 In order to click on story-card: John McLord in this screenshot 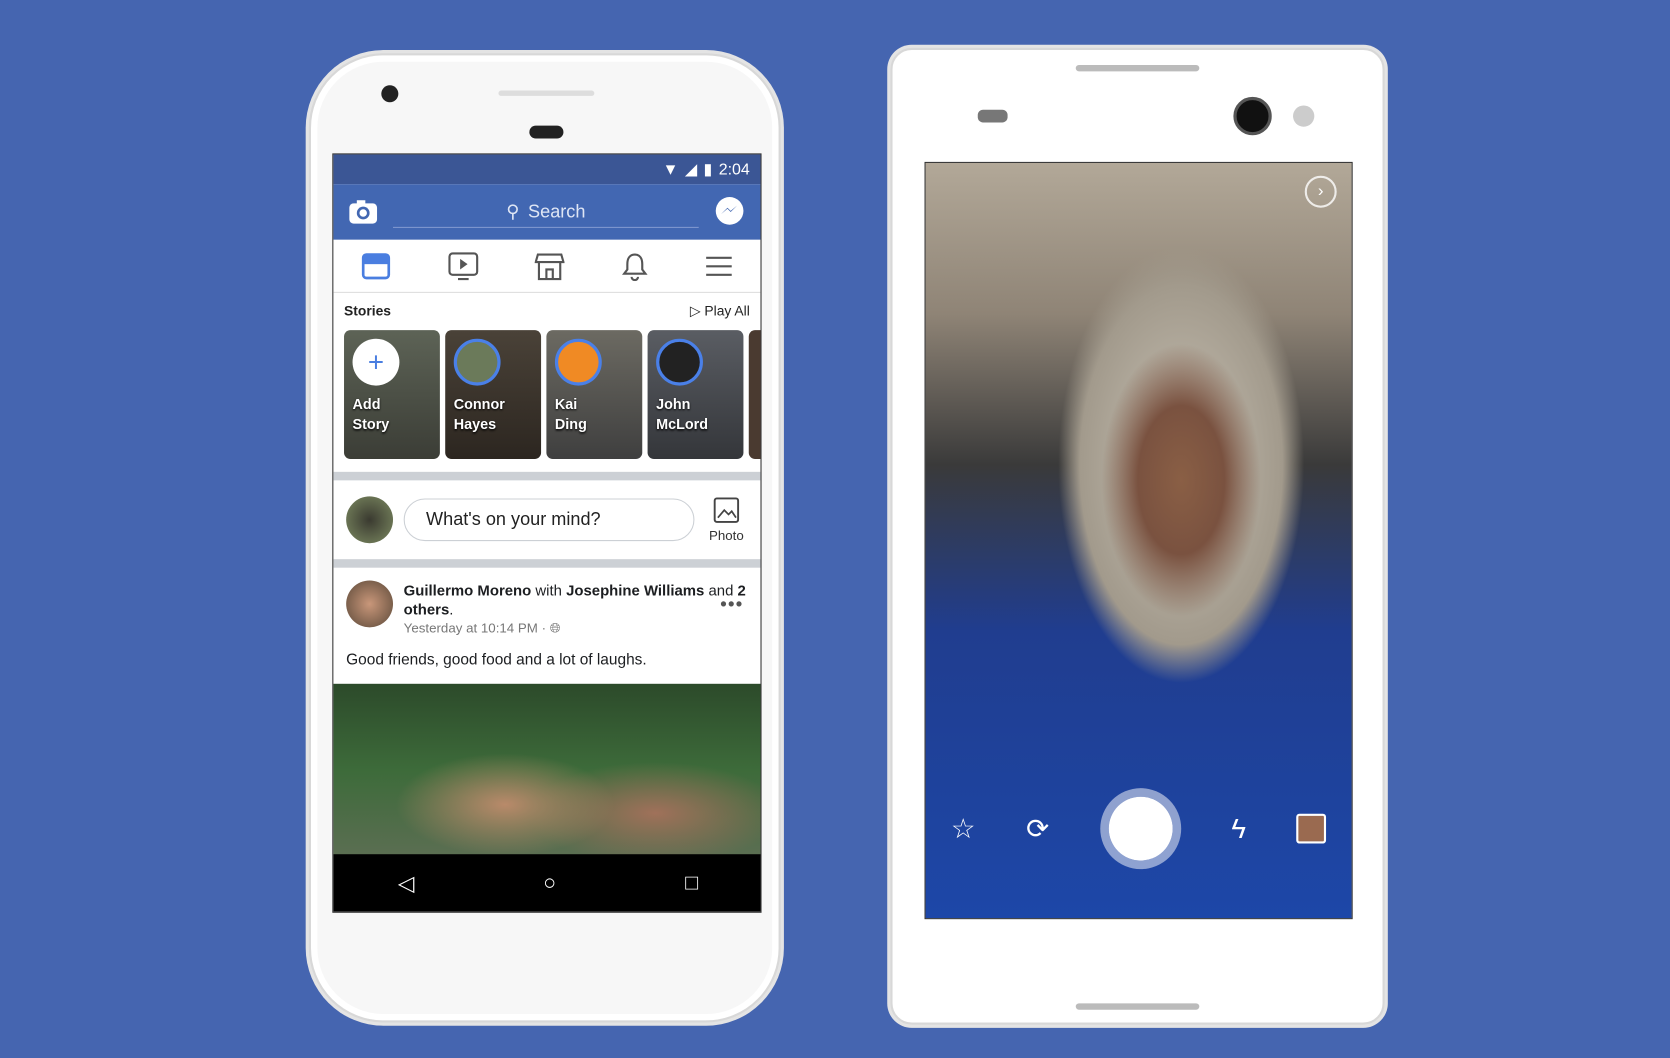, I will do `click(695, 395)`.